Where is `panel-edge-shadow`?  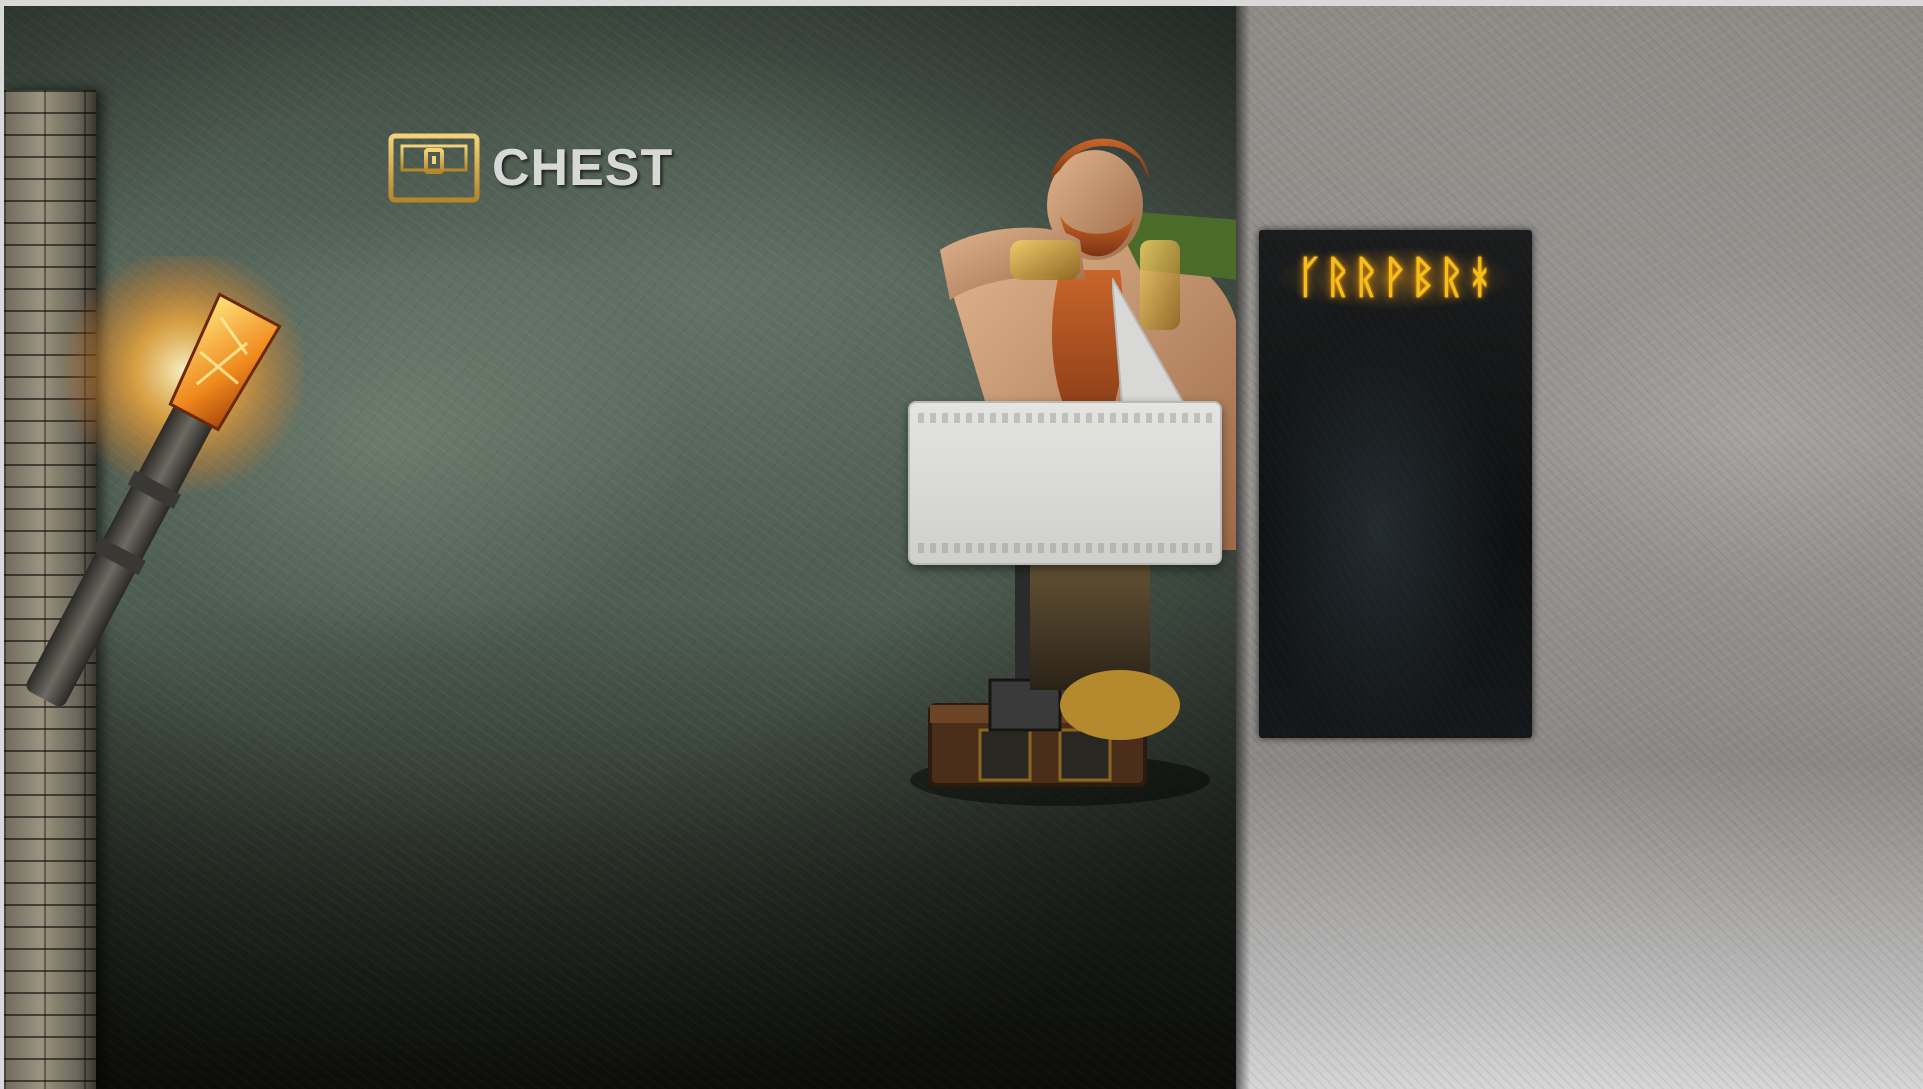
panel-edge-shadow is located at coordinates (1243, 547).